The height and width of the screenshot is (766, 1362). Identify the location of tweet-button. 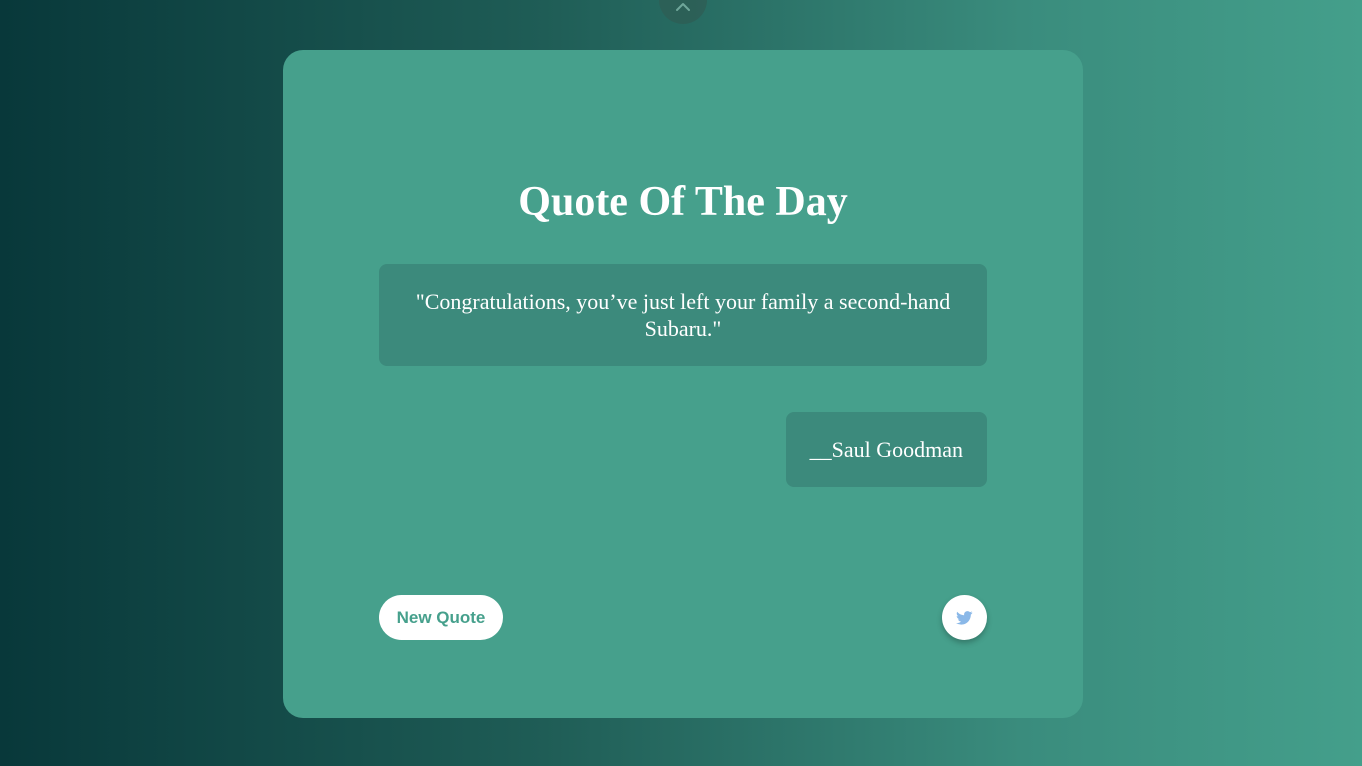
(964, 617).